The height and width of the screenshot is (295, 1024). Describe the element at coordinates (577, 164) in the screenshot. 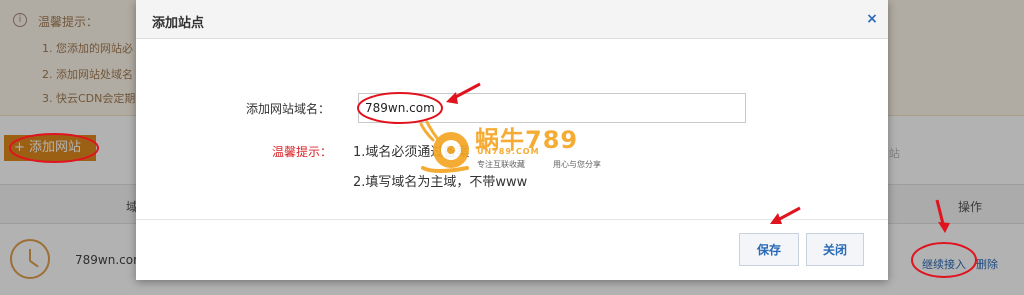

I see `watermark-slogan: 用心与您分享` at that location.